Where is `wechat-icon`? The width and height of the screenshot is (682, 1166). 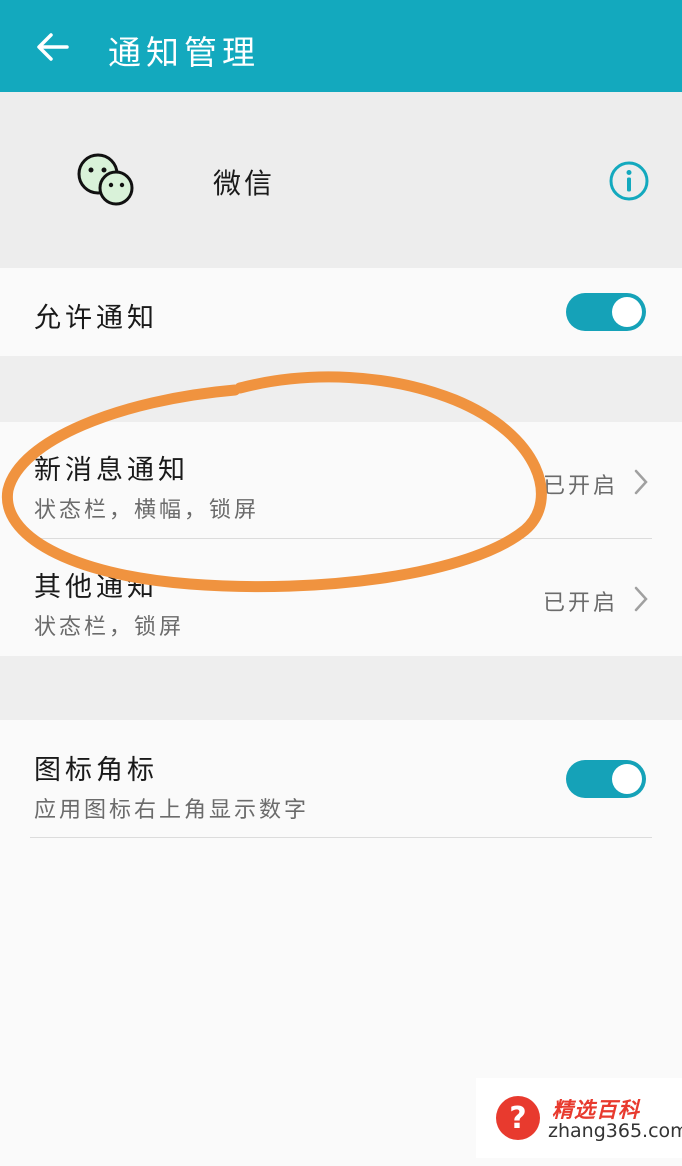 wechat-icon is located at coordinates (105, 179).